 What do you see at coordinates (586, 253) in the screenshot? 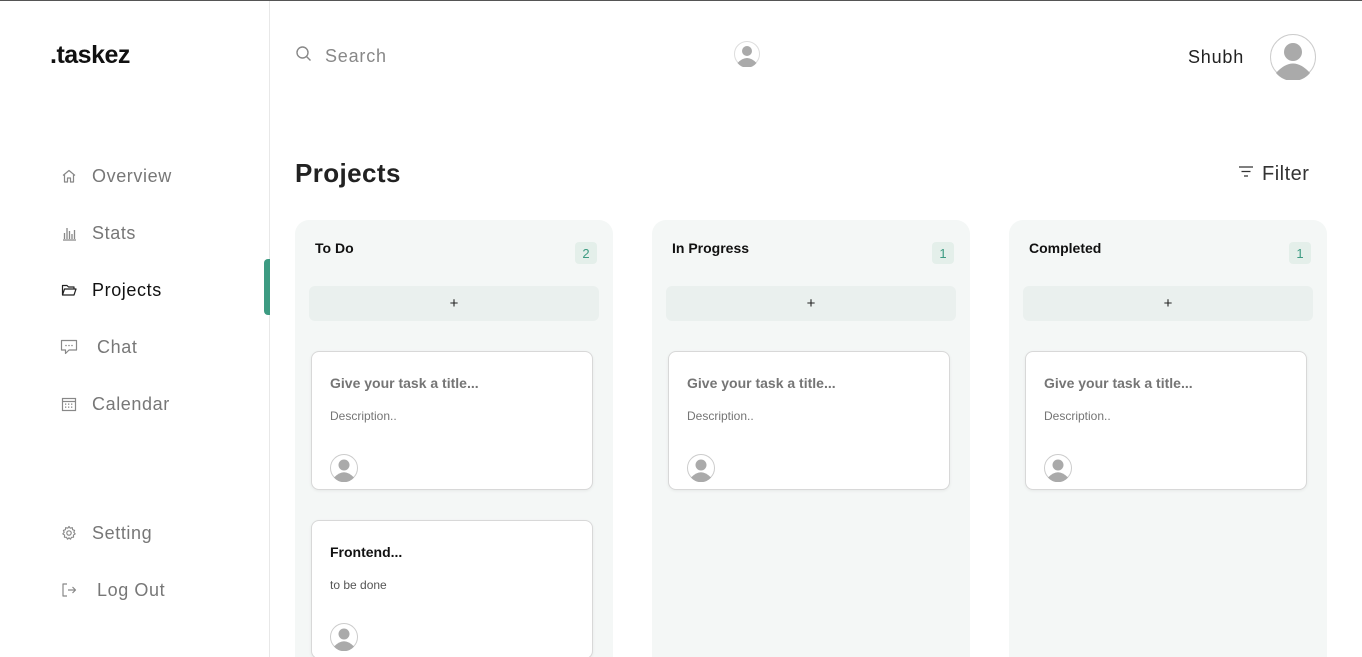
I see `column-count-badge: 2` at bounding box center [586, 253].